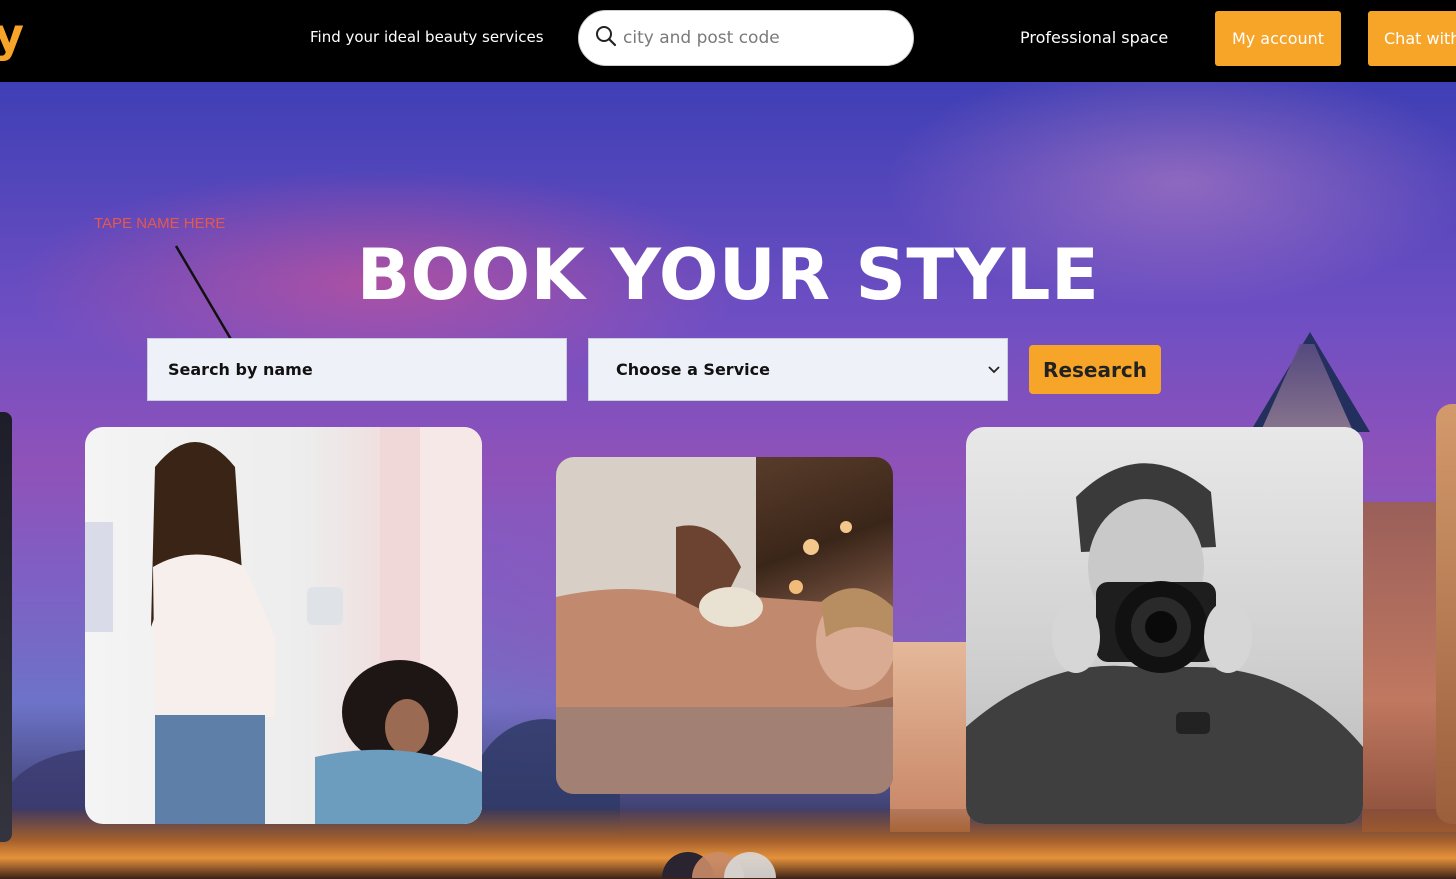  What do you see at coordinates (427, 37) in the screenshot?
I see `tagline: Find your ideal beauty services` at bounding box center [427, 37].